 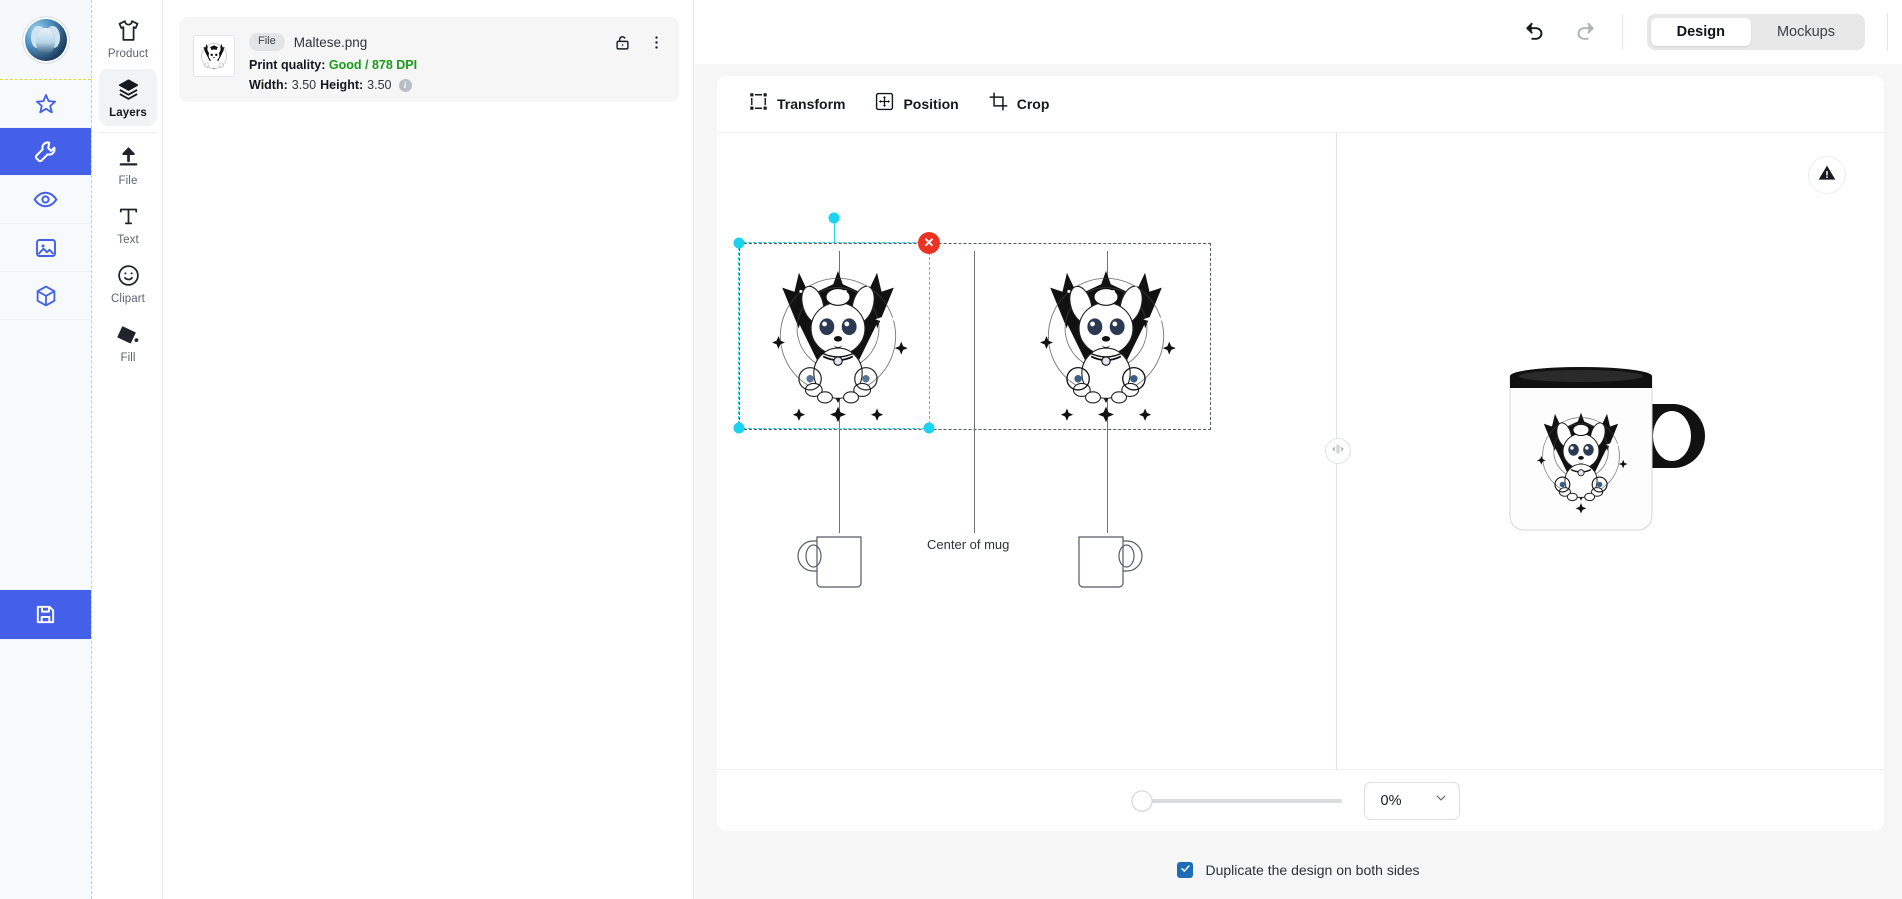 What do you see at coordinates (128, 240) in the screenshot?
I see `tool-text-label: Text` at bounding box center [128, 240].